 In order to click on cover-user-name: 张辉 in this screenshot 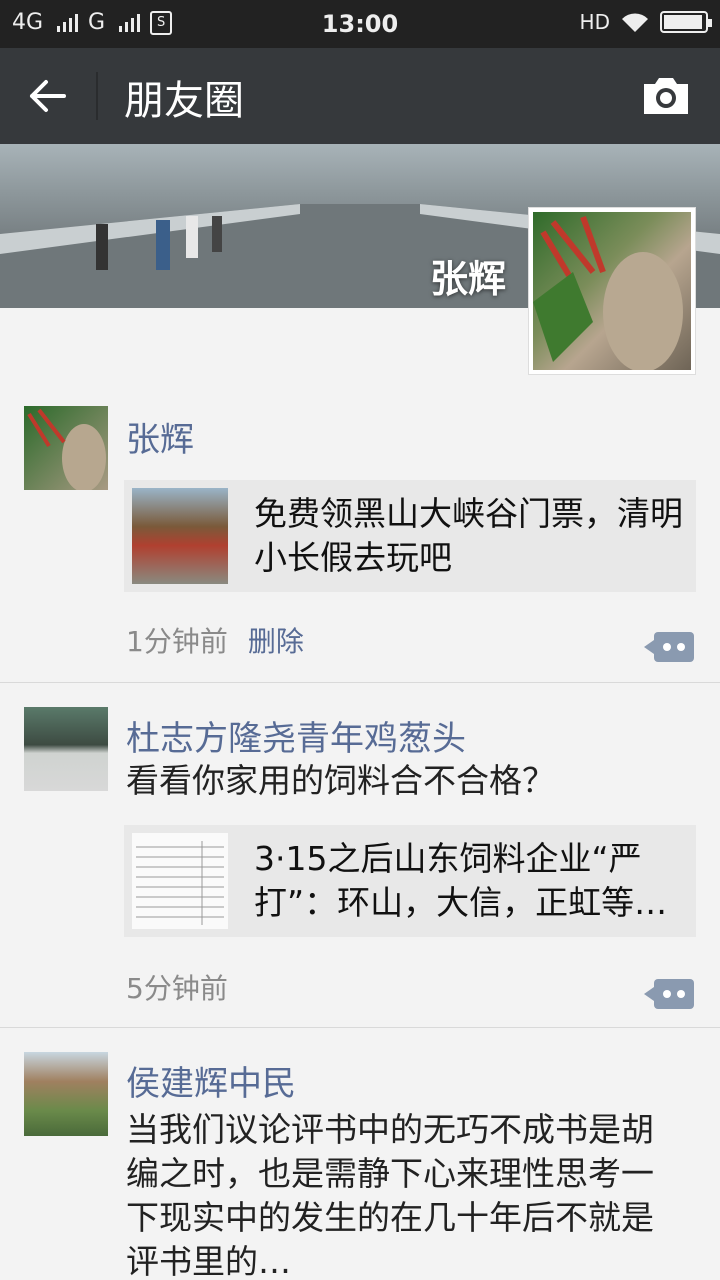, I will do `click(467, 279)`.